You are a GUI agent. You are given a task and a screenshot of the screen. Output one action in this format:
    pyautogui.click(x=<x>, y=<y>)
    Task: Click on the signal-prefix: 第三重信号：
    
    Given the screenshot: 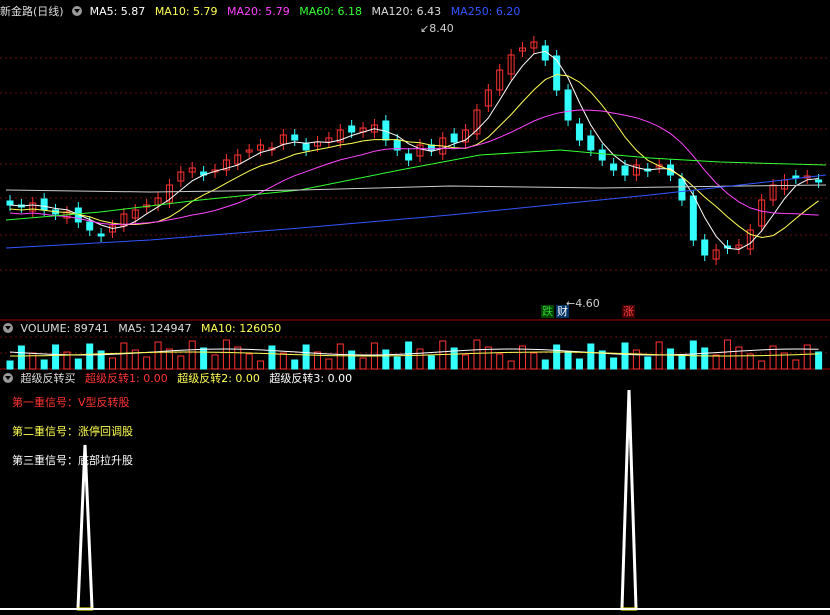 What is the action you would take?
    pyautogui.click(x=45, y=460)
    